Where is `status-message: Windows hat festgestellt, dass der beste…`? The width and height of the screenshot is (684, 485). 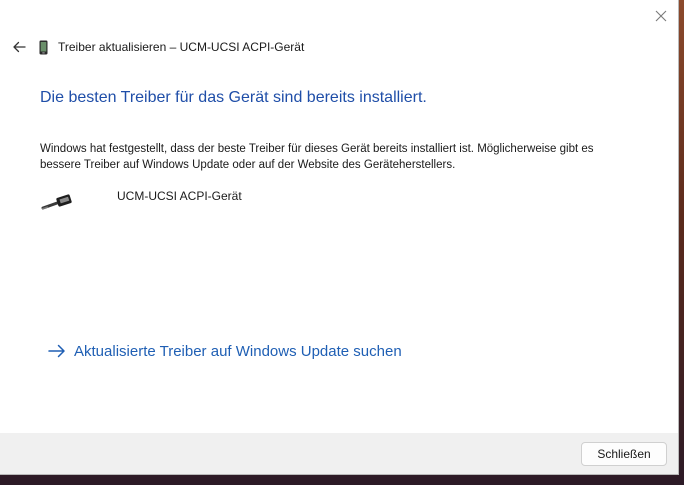
status-message: Windows hat festgestellt, dass der beste… is located at coordinates (317, 157).